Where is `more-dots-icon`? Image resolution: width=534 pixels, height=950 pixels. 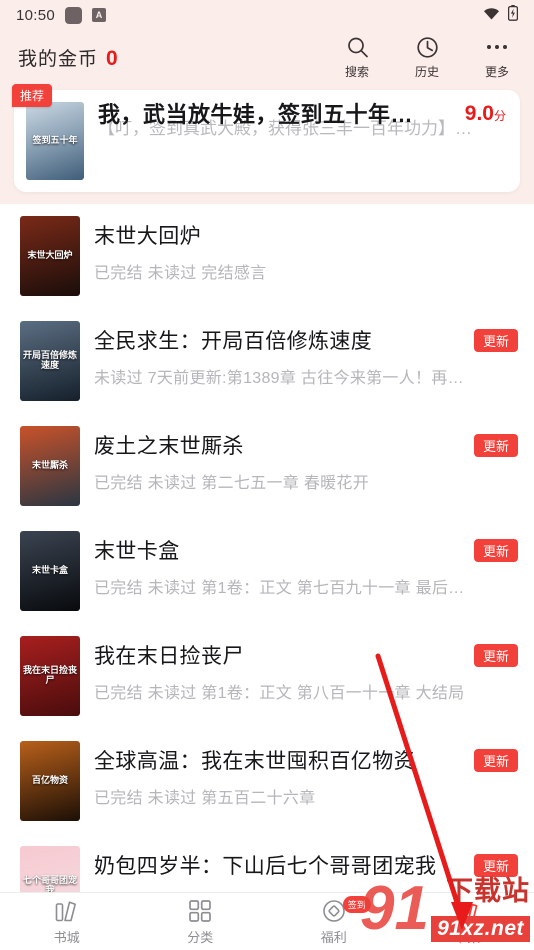 more-dots-icon is located at coordinates (497, 47).